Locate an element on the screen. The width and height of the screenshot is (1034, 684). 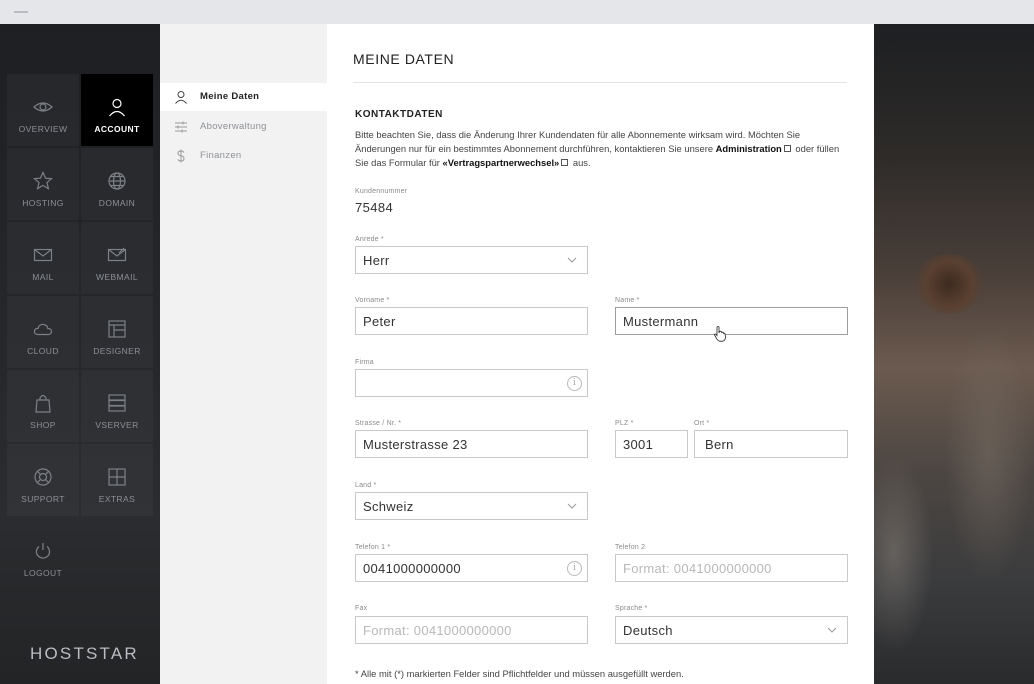
bag-icon is located at coordinates (43, 403).